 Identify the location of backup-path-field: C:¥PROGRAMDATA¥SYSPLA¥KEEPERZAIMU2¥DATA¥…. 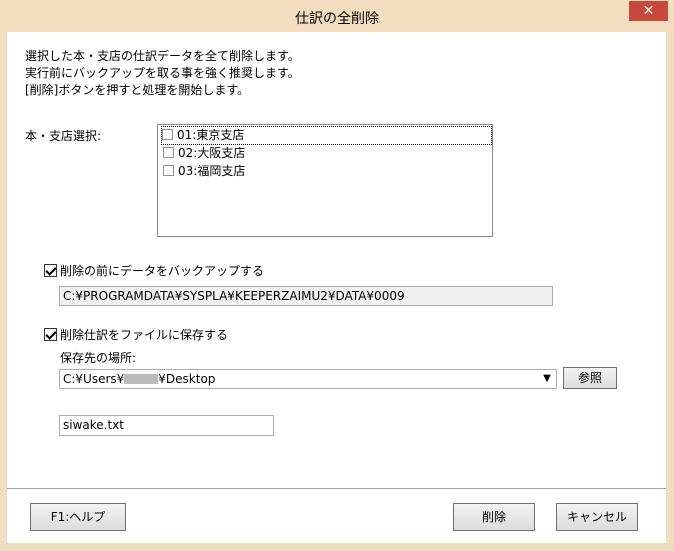
(306, 296).